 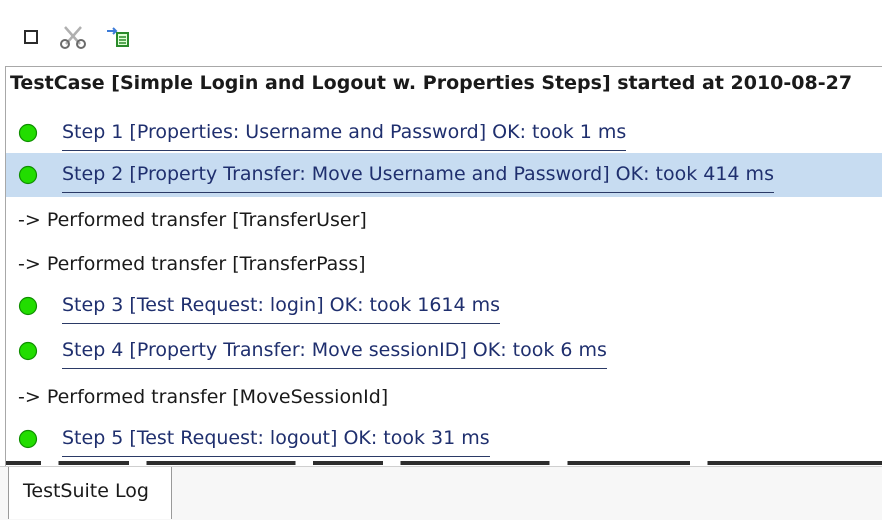 What do you see at coordinates (90, 493) in the screenshot?
I see `tab-testsuite-log: TestSuite Log` at bounding box center [90, 493].